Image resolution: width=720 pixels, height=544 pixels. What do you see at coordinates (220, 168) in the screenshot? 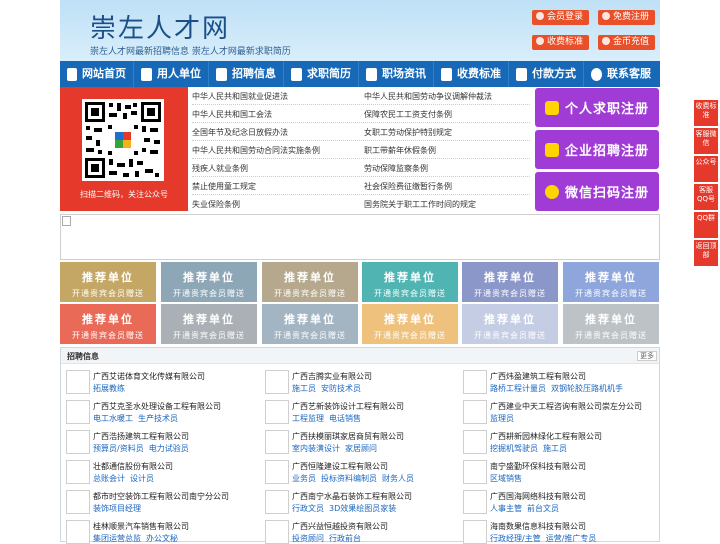
I see `law-link: 残疾人就业条例` at bounding box center [220, 168].